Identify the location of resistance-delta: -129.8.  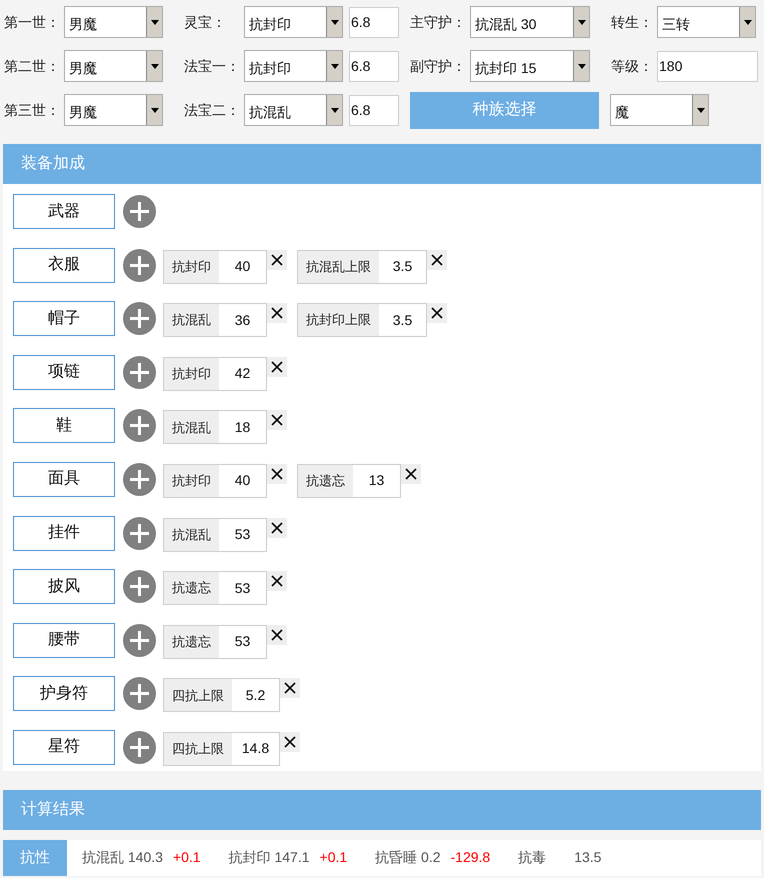
(470, 858).